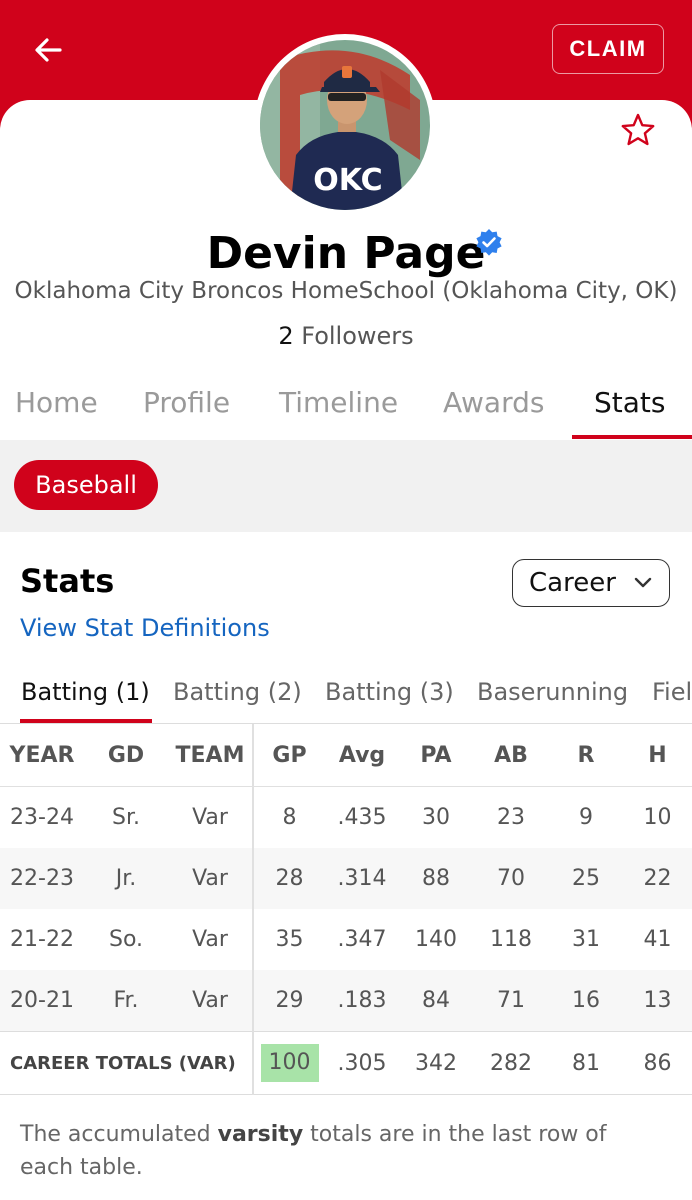 This screenshot has height=1200, width=692. I want to click on subtab-batting-1: Batting (1), so click(85, 692).